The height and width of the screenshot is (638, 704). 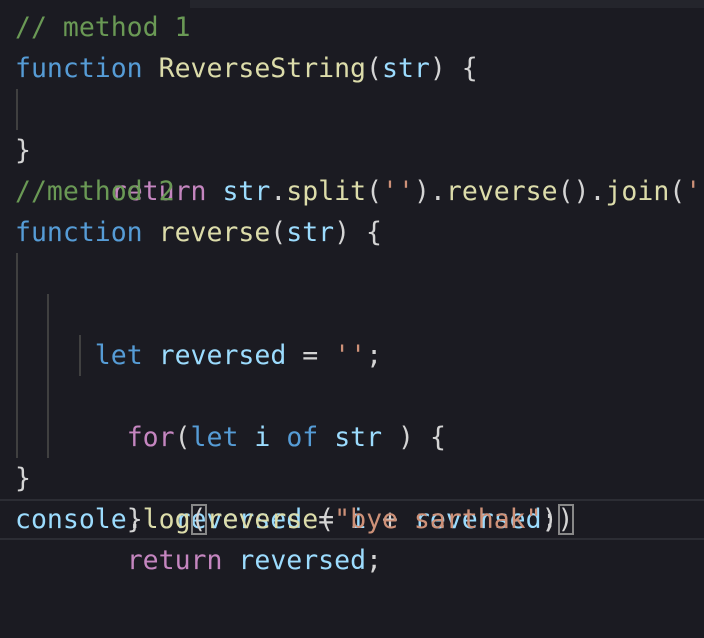 I want to click on code-identifier: console, so click(x=71, y=519).